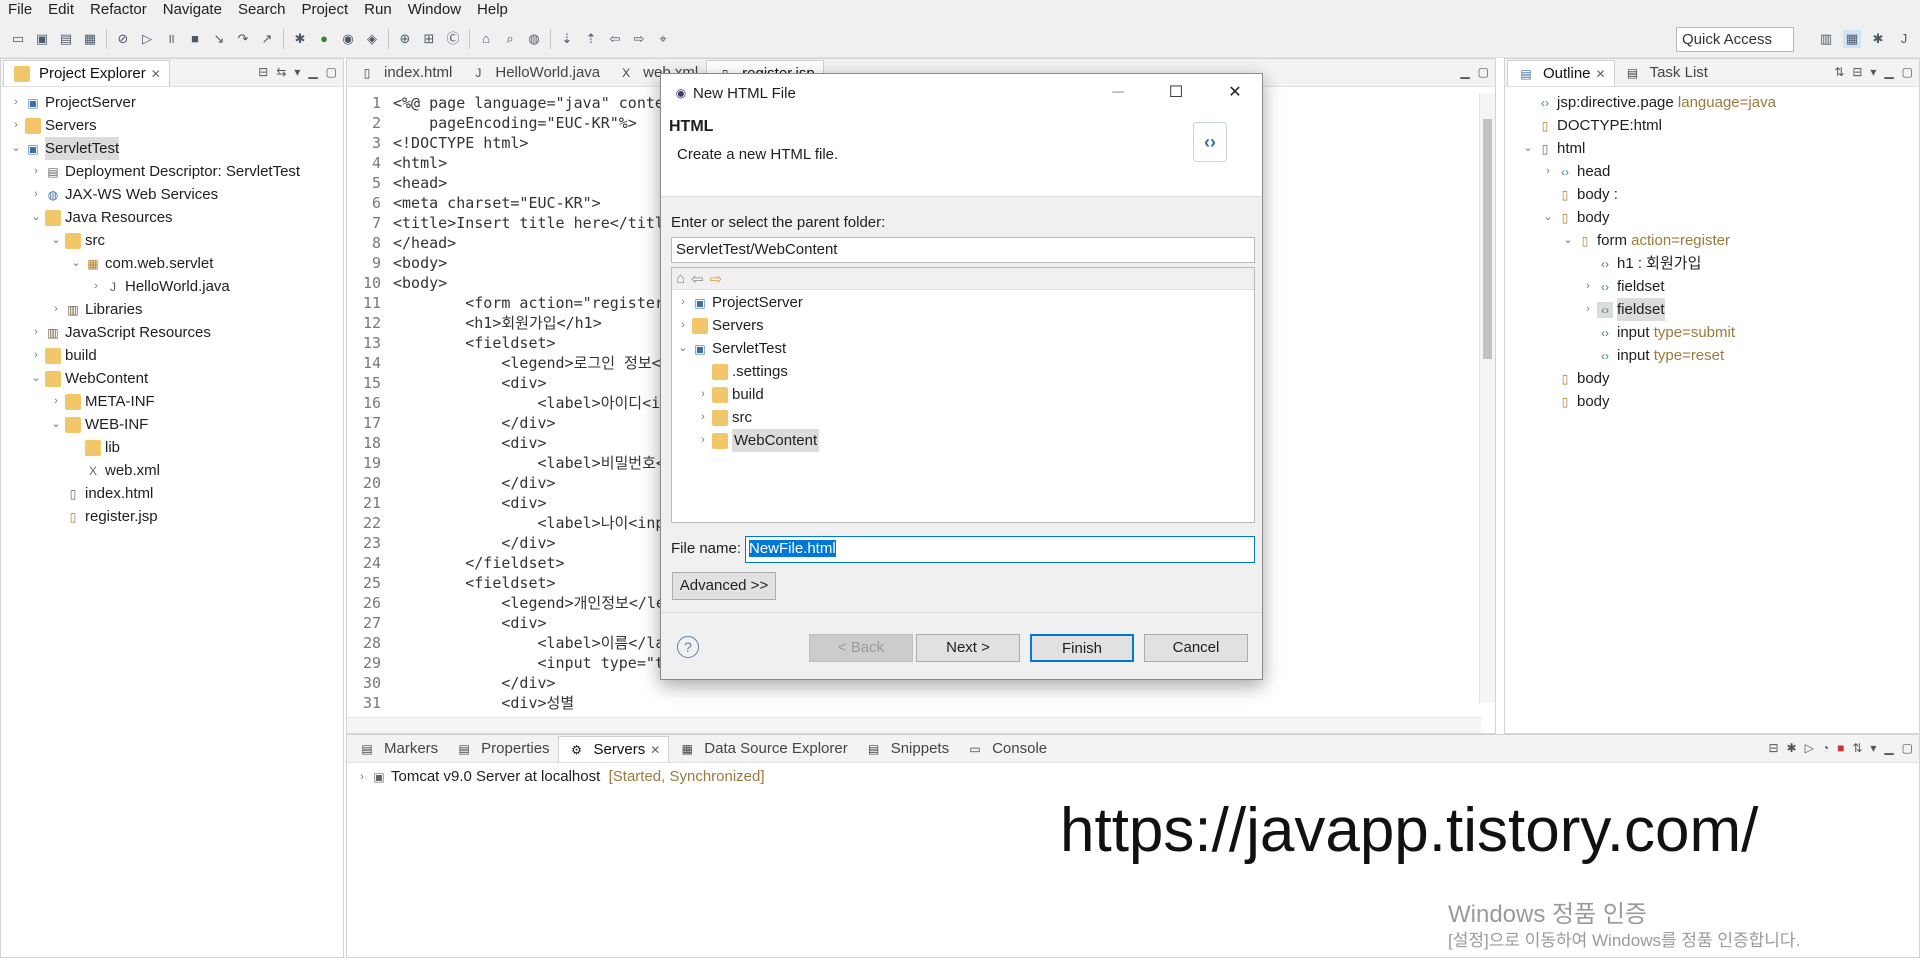 This screenshot has height=958, width=1920. What do you see at coordinates (680, 278) in the screenshot?
I see `home-icon: ⌂` at bounding box center [680, 278].